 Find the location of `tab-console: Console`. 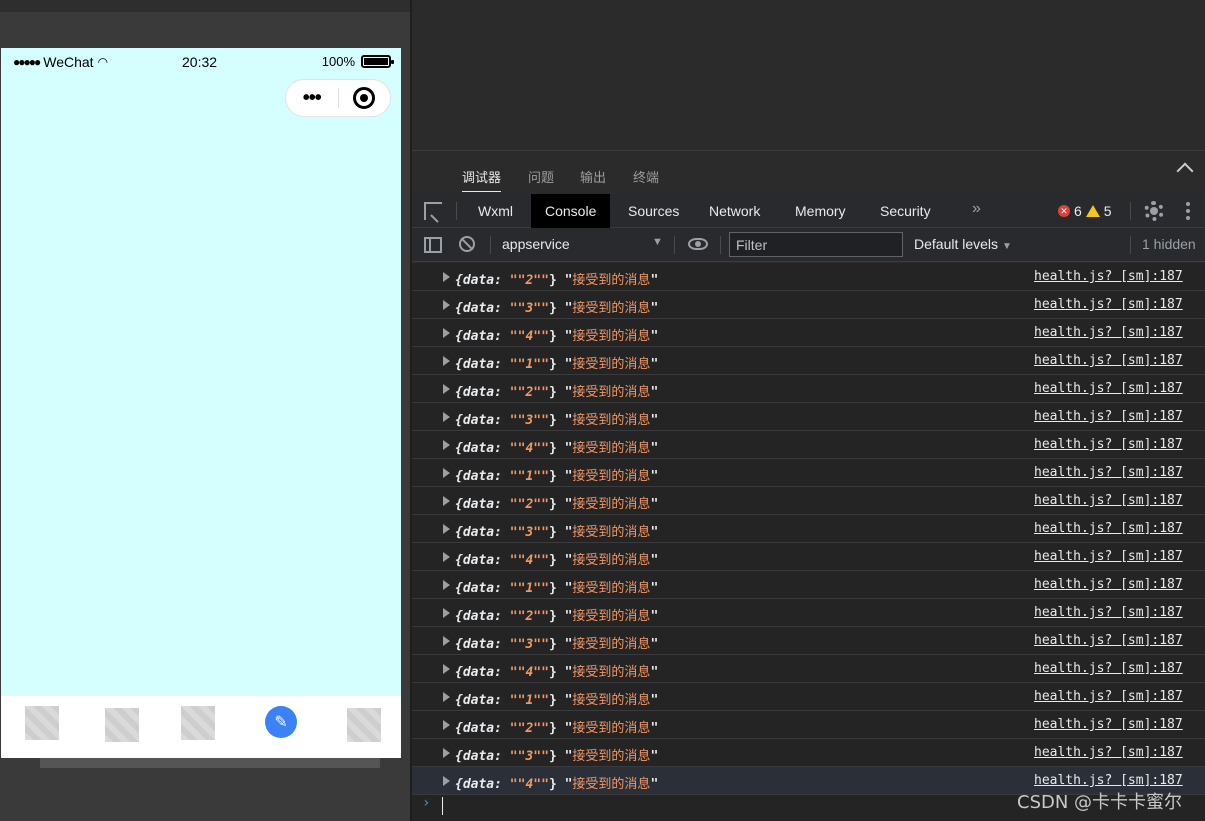

tab-console: Console is located at coordinates (571, 211).